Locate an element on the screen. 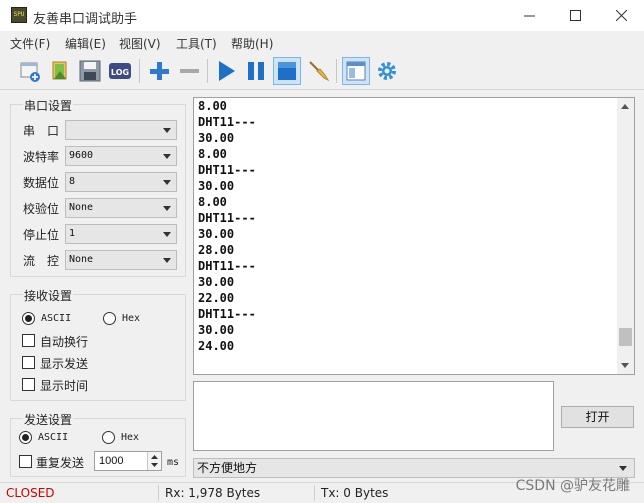 This screenshot has width=644, height=503. auto-wrap-checkbox is located at coordinates (28, 340).